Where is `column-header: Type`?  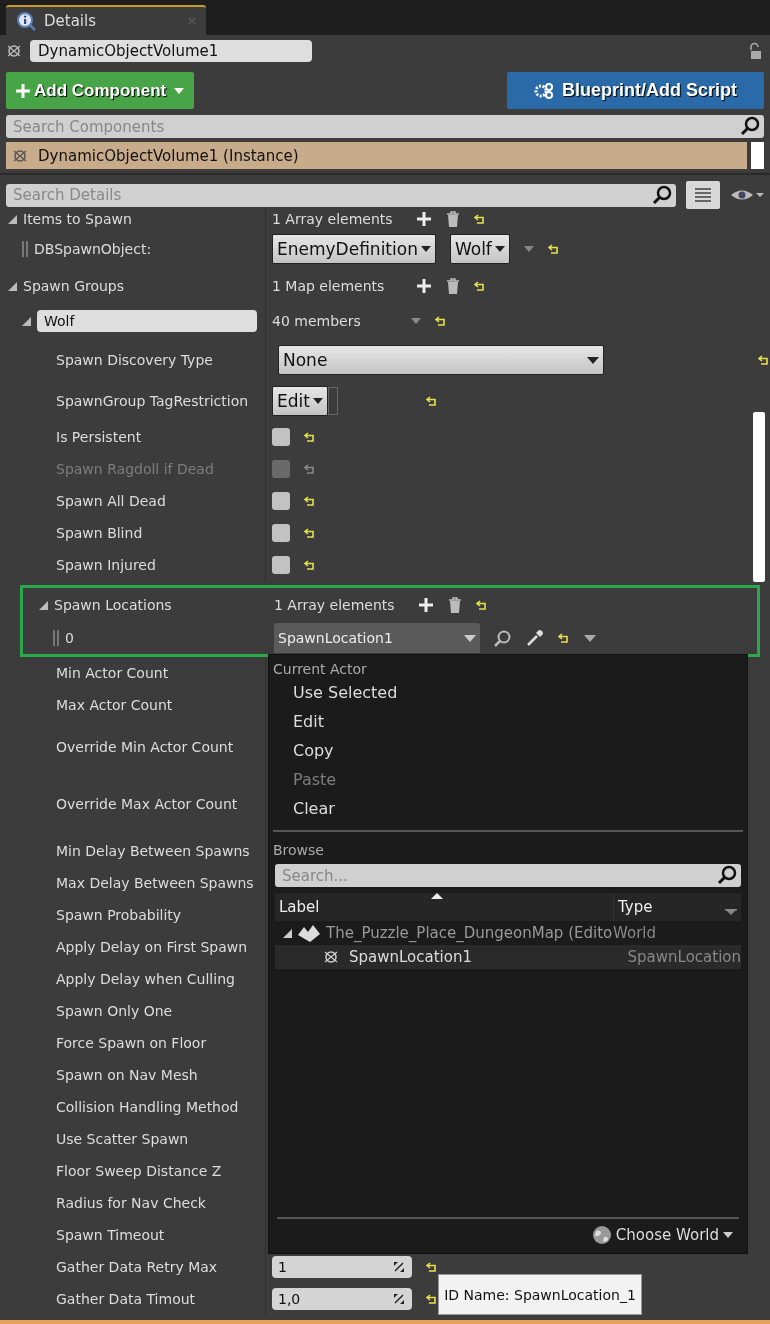
column-header: Type is located at coordinates (677, 907).